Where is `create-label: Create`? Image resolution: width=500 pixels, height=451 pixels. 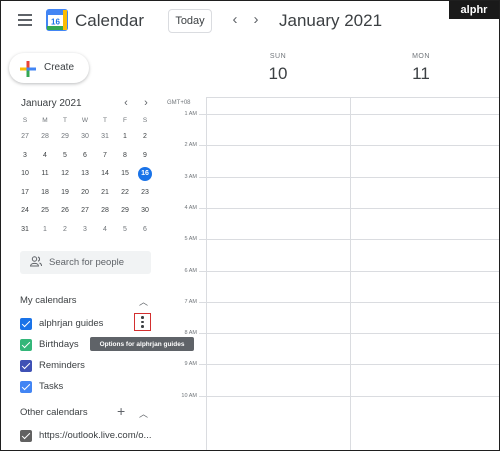
create-label: Create is located at coordinates (59, 67).